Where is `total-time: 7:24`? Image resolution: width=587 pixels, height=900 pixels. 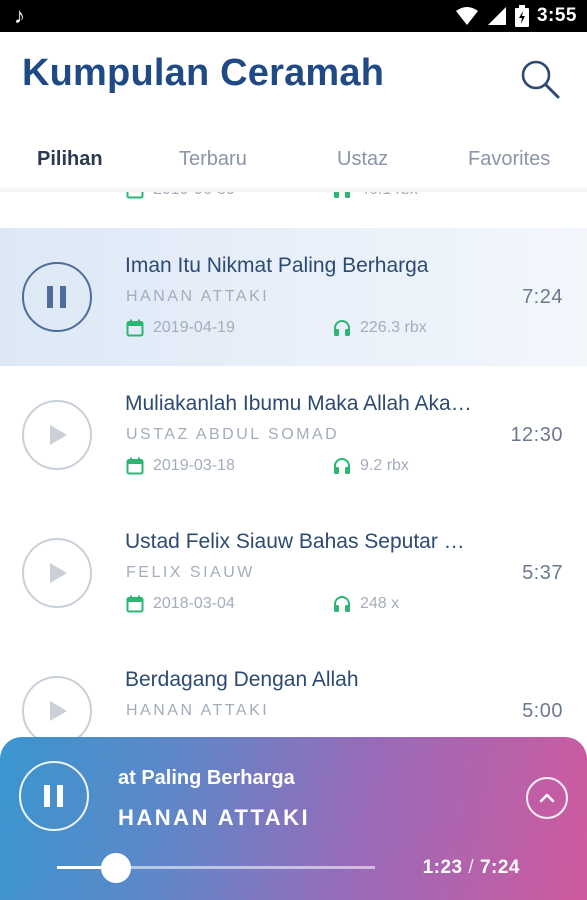 total-time: 7:24 is located at coordinates (499, 867).